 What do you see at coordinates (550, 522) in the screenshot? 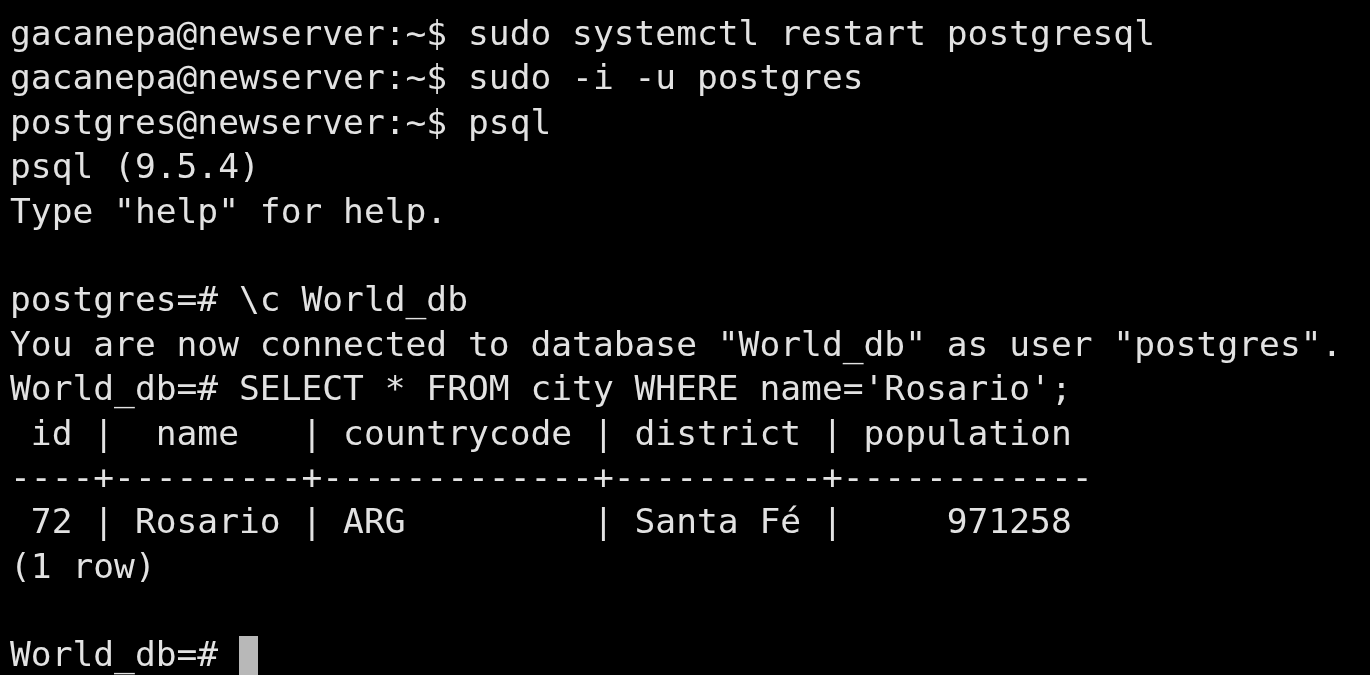
I see `terminal-line: 72 | Rosario | ARG | Santa Fé | 971258` at bounding box center [550, 522].